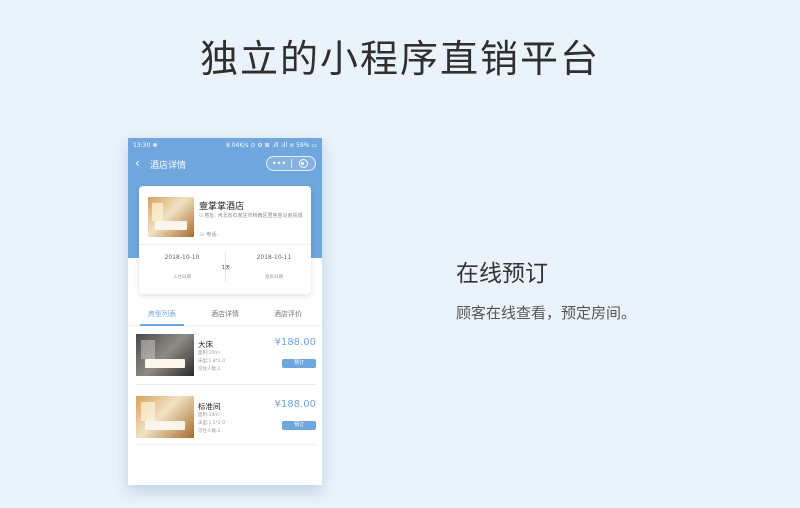 The width and height of the screenshot is (800, 508). What do you see at coordinates (209, 406) in the screenshot?
I see `room-name: 标准间` at bounding box center [209, 406].